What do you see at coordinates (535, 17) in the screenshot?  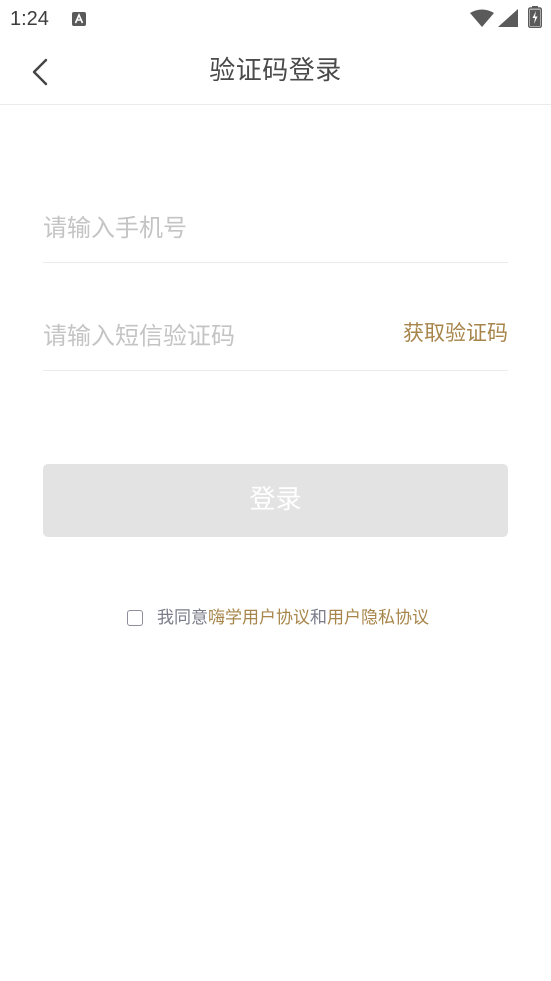 I see `battery-charging-icon` at bounding box center [535, 17].